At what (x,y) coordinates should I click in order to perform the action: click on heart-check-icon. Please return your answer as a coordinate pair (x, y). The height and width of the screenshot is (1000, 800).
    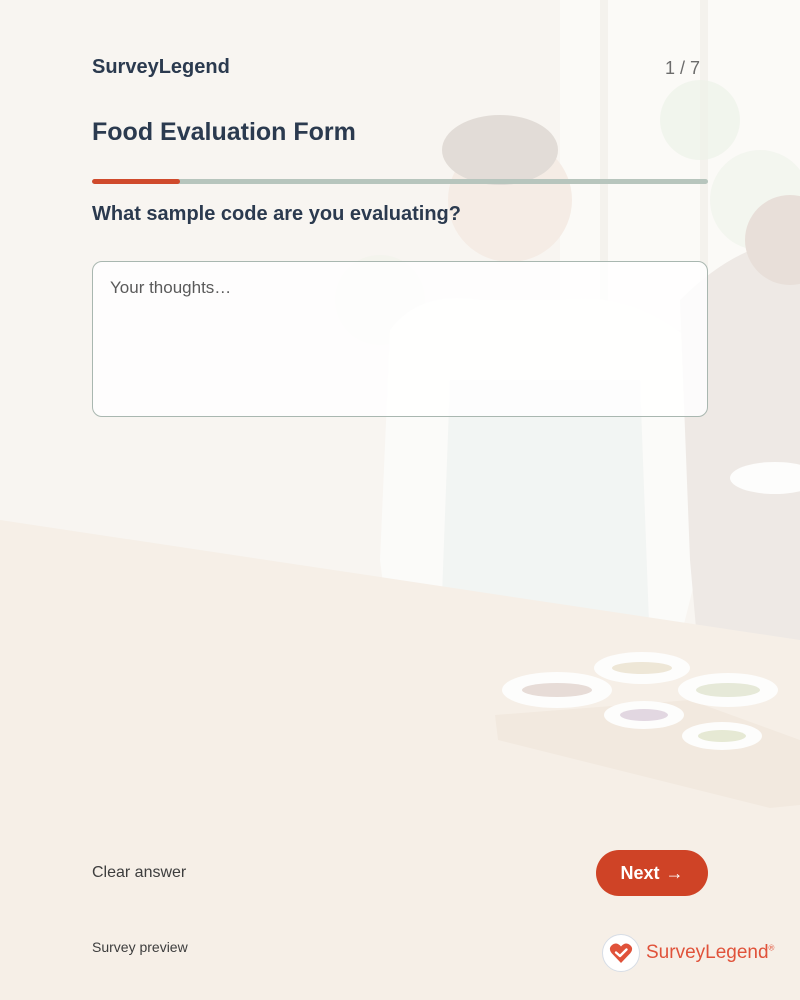
    Looking at the image, I should click on (621, 953).